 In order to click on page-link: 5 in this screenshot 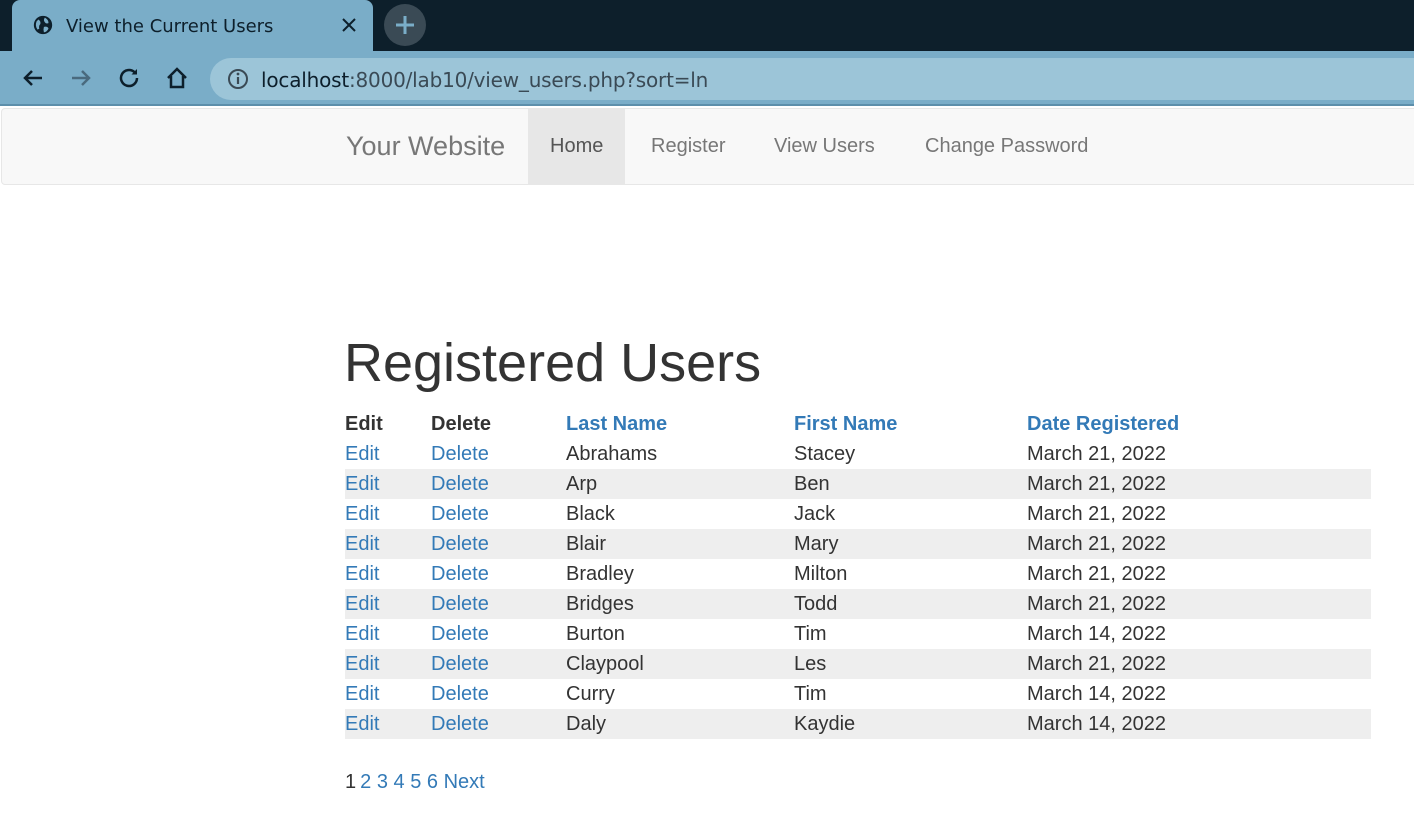, I will do `click(415, 782)`.